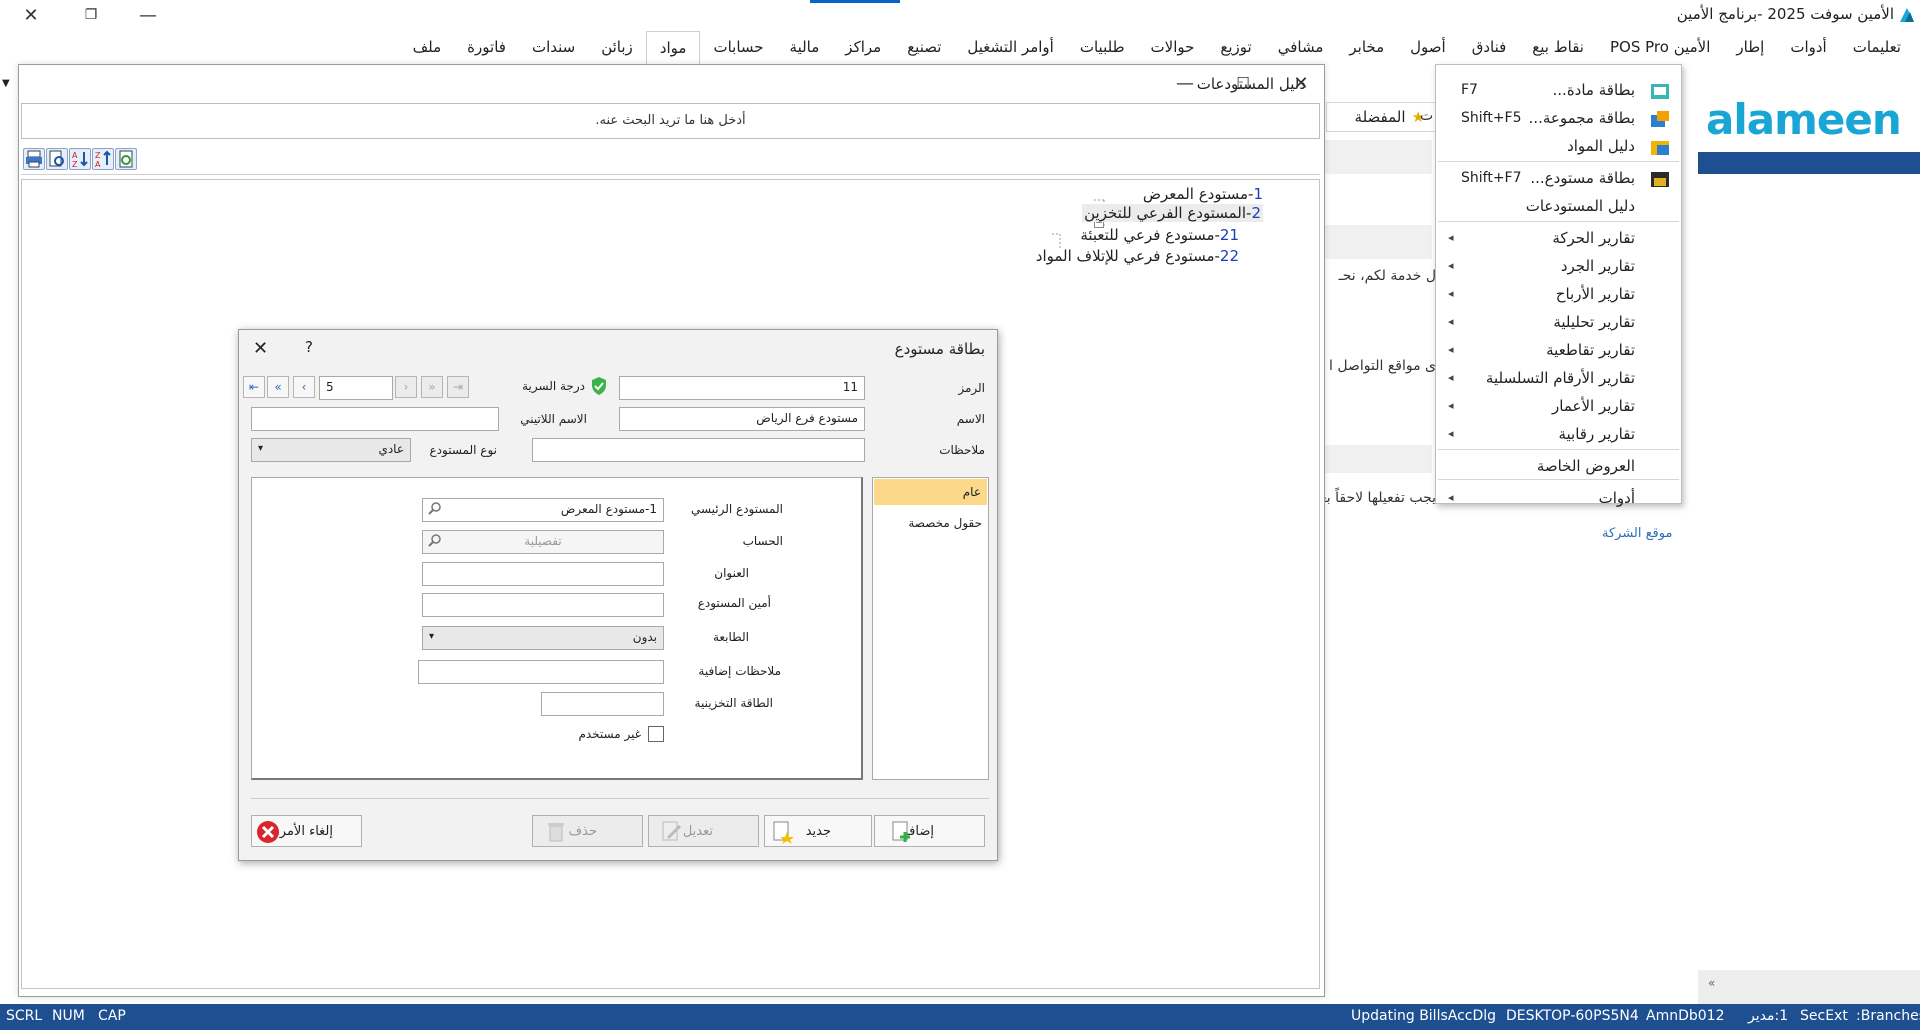 The image size is (1920, 1030). I want to click on menu-item: مالية, so click(805, 47).